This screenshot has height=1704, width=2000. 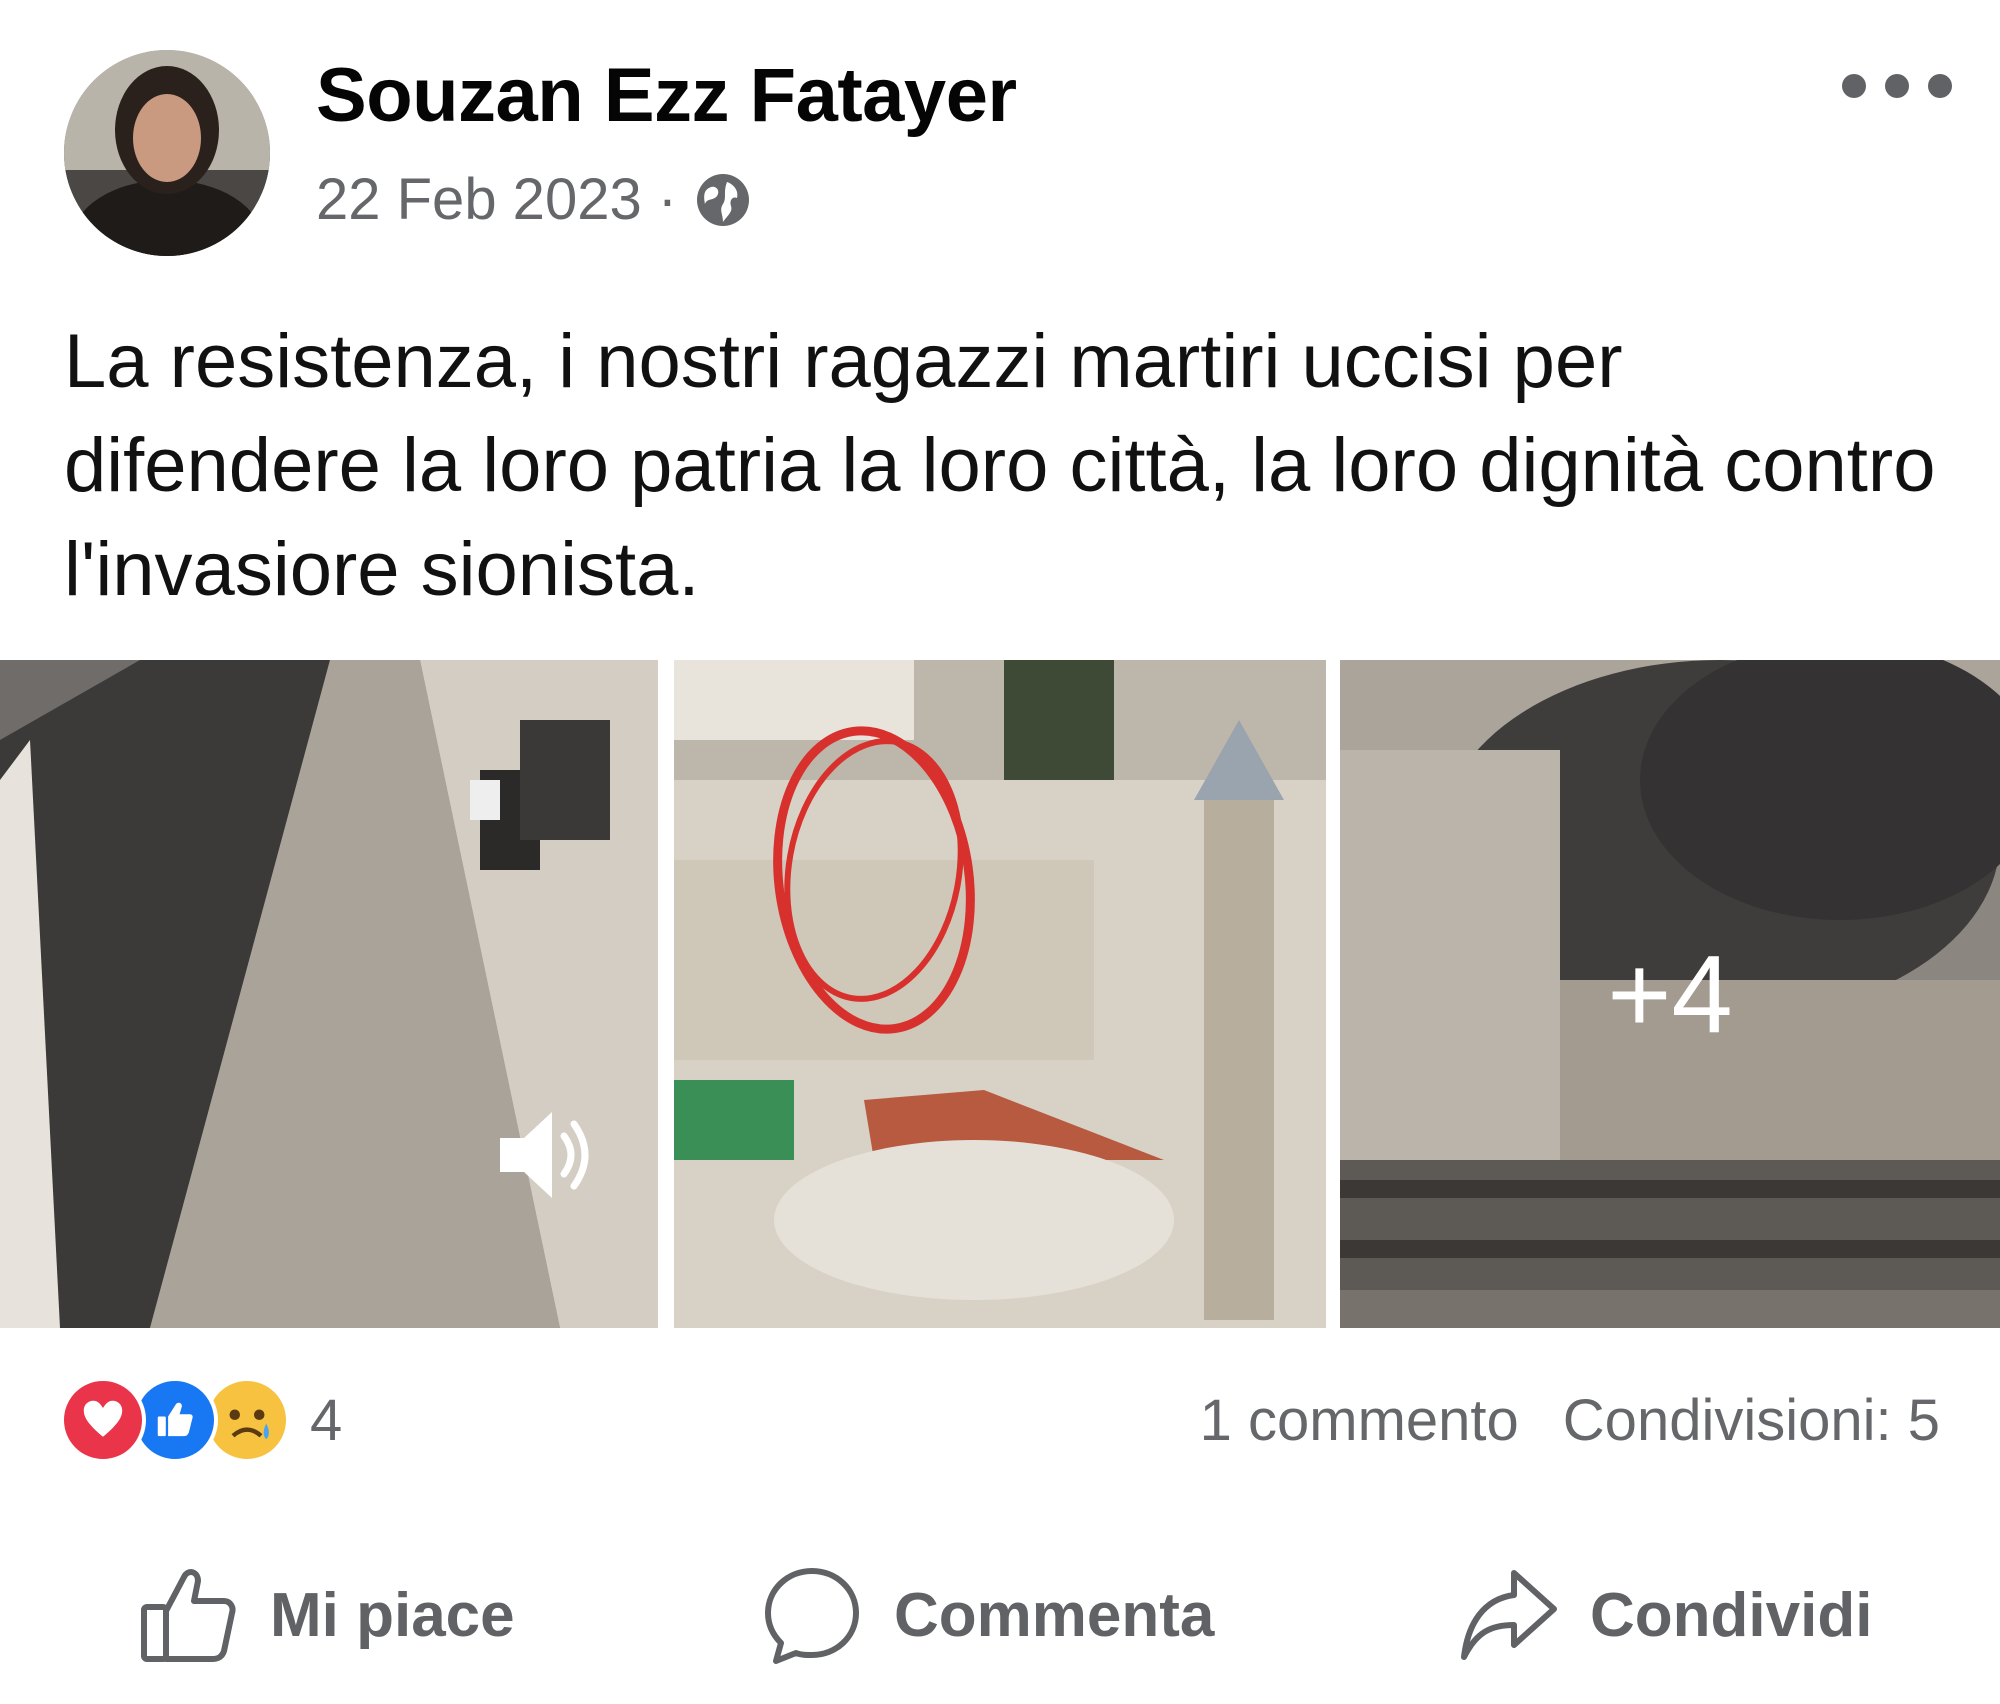 I want to click on share-icon, so click(x=1509, y=1615).